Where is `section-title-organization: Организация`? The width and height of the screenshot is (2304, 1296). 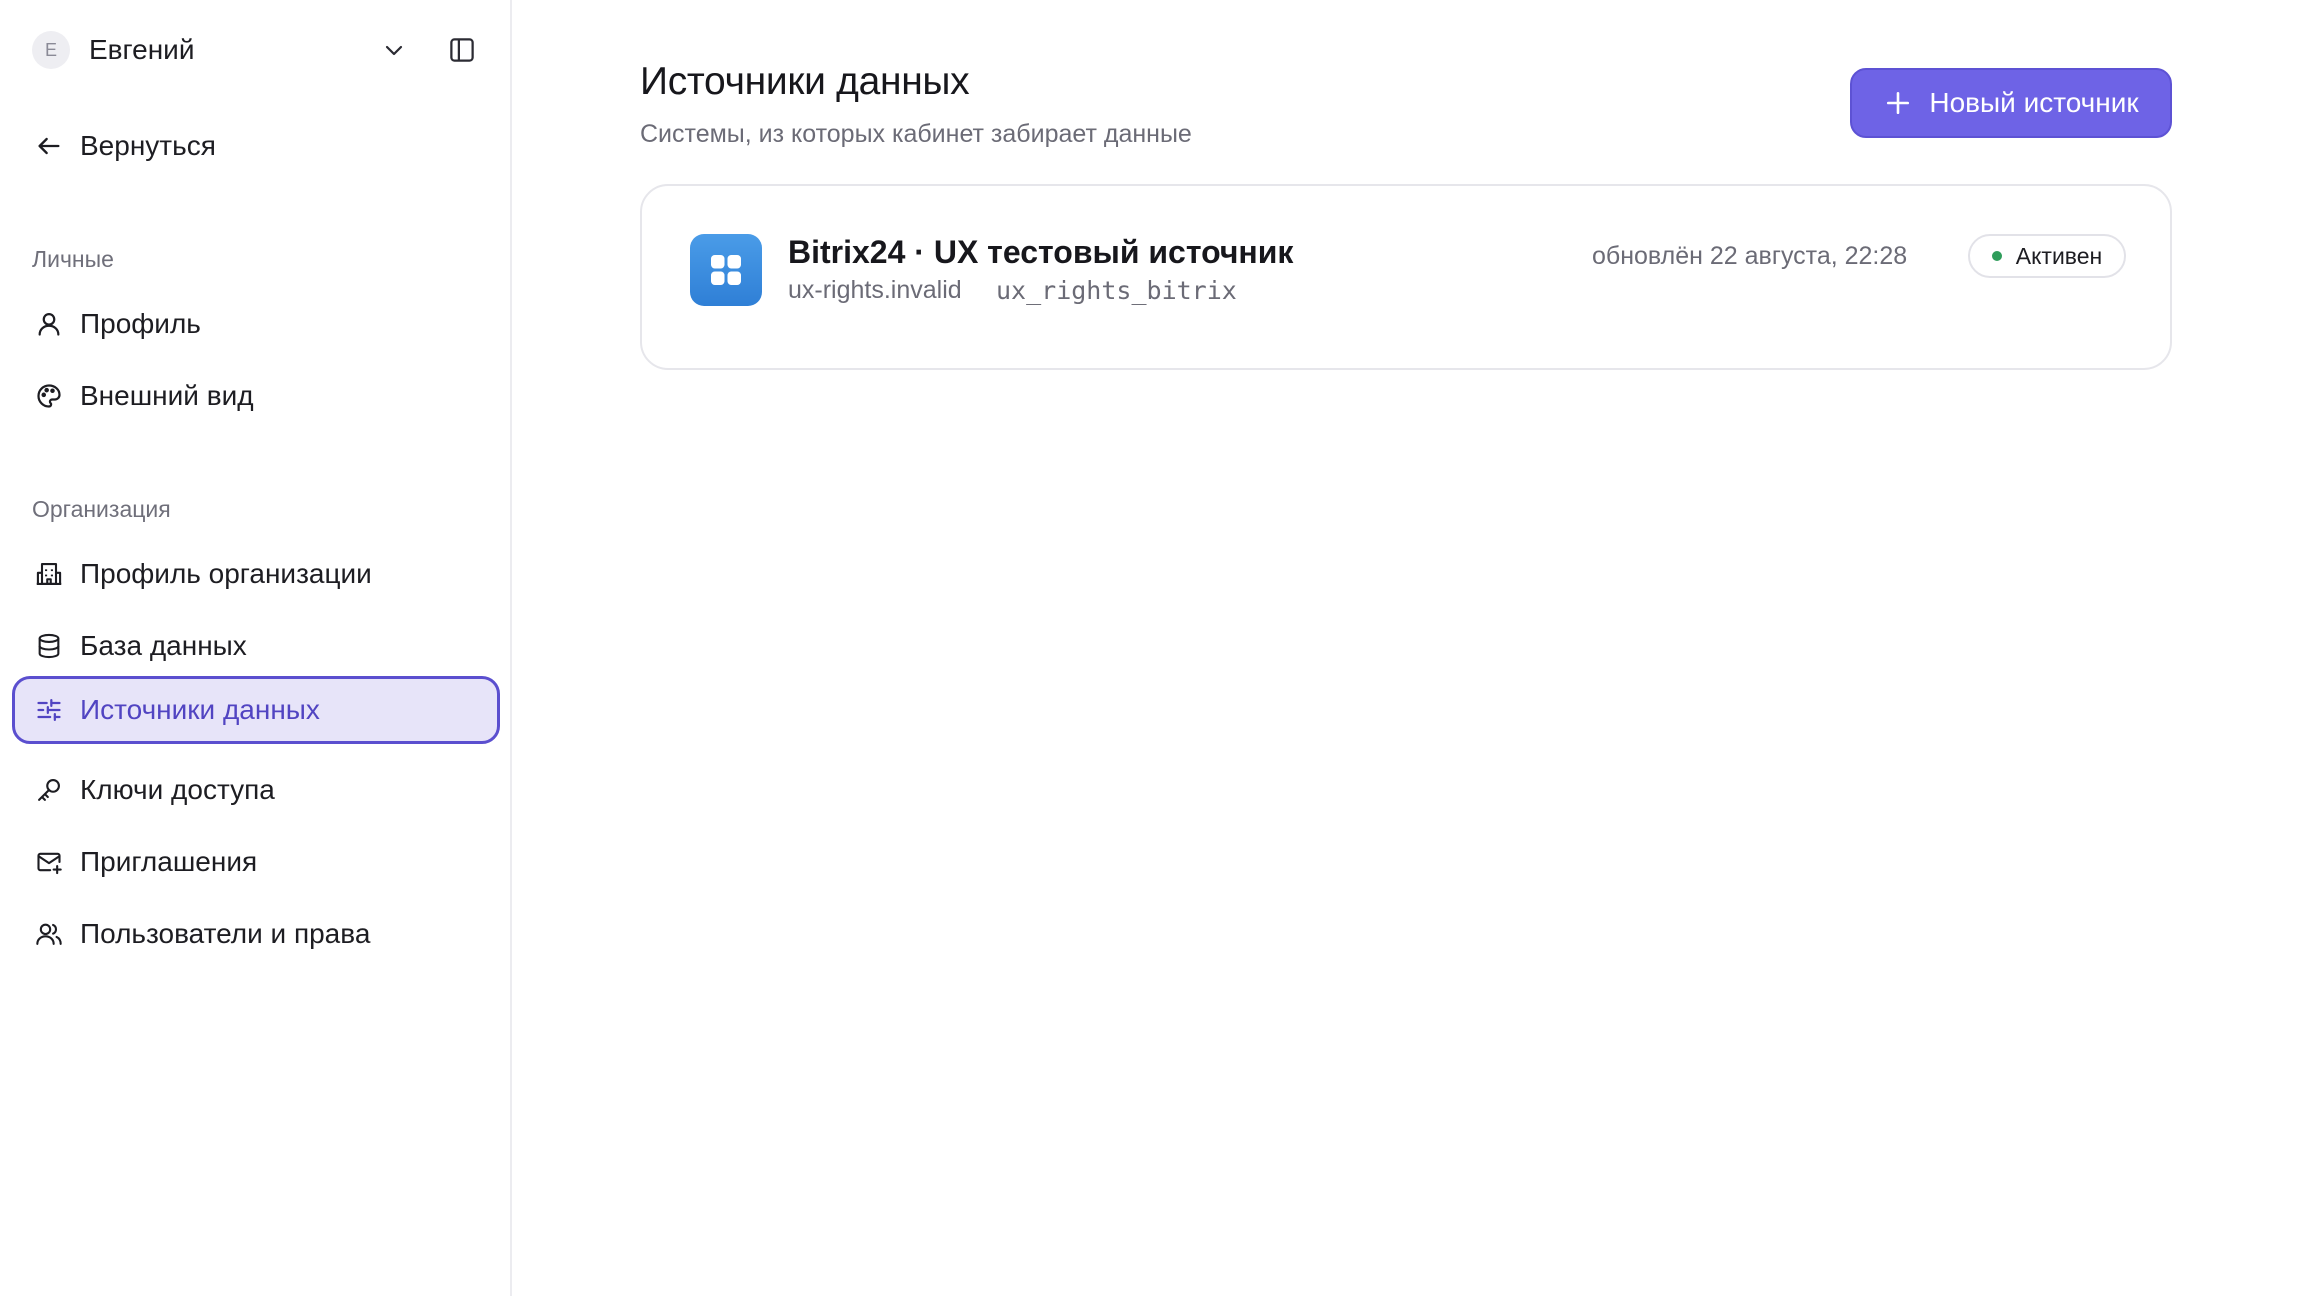 section-title-organization: Организация is located at coordinates (101, 509).